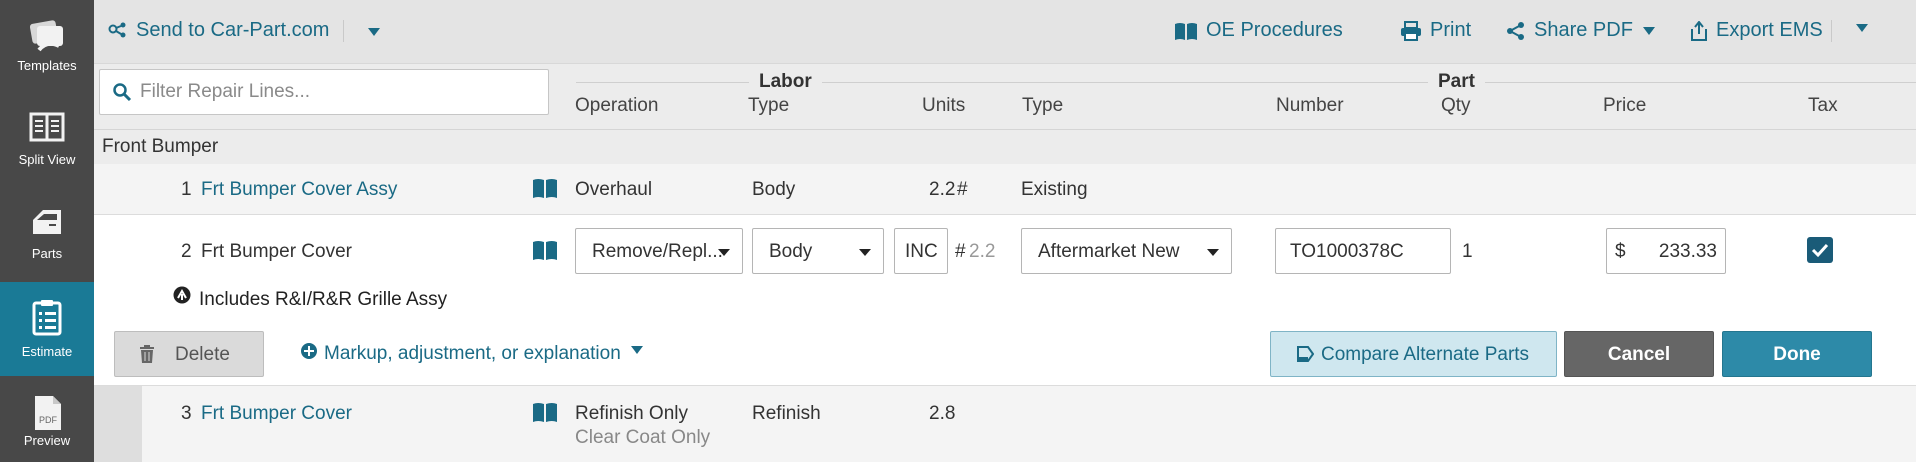  What do you see at coordinates (830, 82) in the screenshot?
I see `labor-group-line` at bounding box center [830, 82].